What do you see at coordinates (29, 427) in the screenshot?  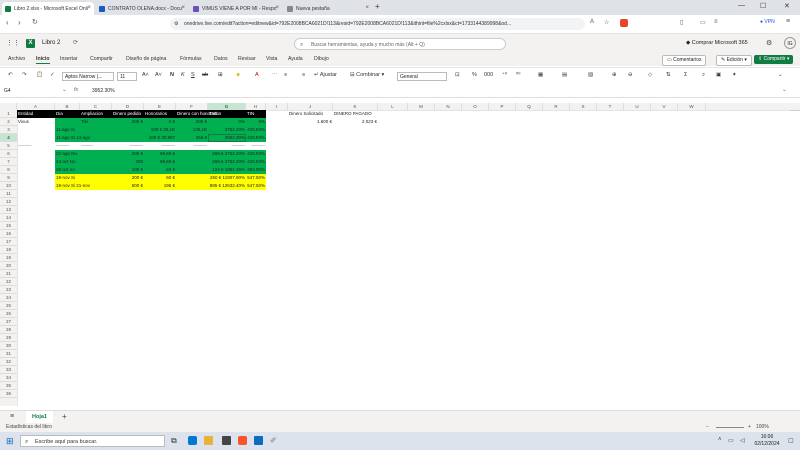 I see `workbook-statistics: Estadísticas del libro` at bounding box center [29, 427].